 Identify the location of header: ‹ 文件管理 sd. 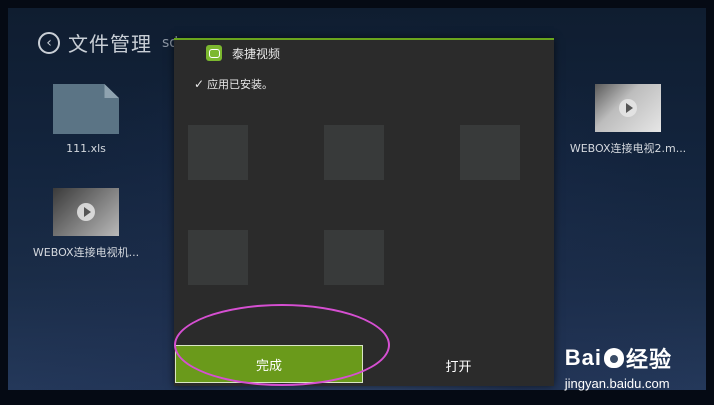
(108, 42).